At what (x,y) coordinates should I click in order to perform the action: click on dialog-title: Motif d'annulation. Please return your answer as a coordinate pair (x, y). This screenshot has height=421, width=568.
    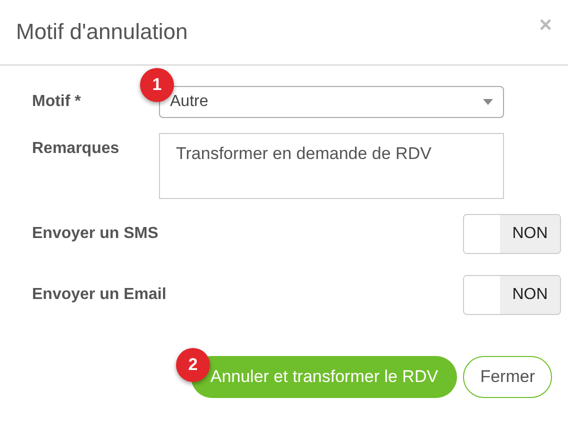
    Looking at the image, I should click on (102, 32).